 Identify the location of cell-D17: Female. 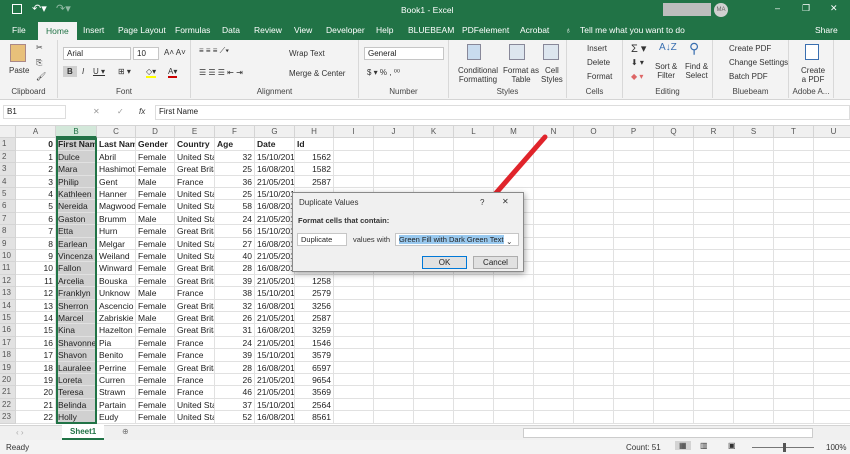
(155, 343).